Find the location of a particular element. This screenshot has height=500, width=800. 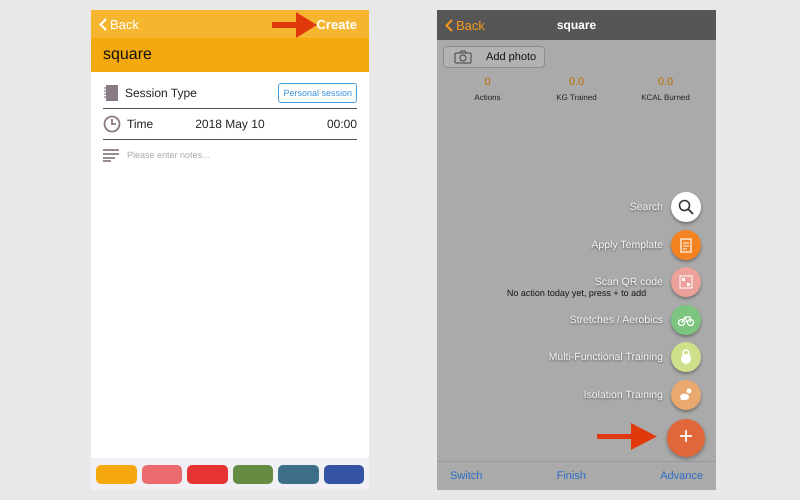

create-button: Create is located at coordinates (336, 24).